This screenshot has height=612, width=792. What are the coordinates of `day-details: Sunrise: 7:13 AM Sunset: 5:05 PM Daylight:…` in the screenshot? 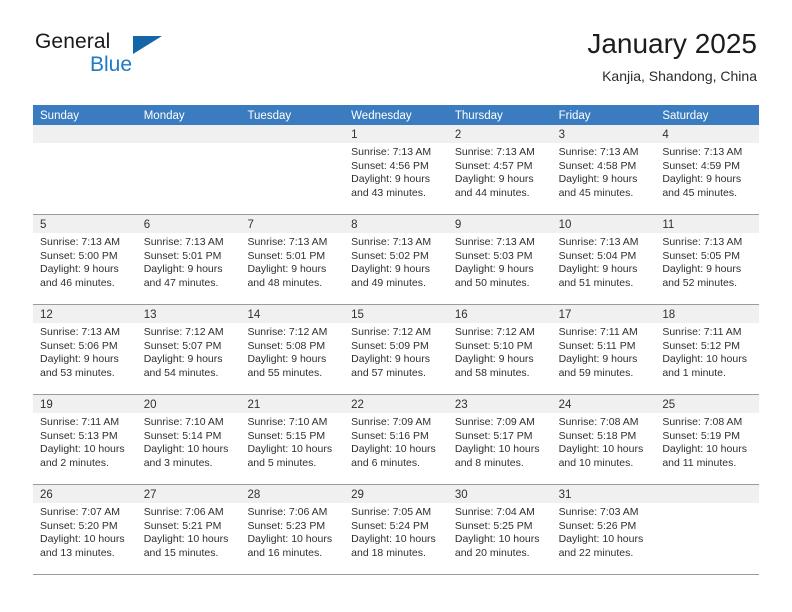 It's located at (707, 261).